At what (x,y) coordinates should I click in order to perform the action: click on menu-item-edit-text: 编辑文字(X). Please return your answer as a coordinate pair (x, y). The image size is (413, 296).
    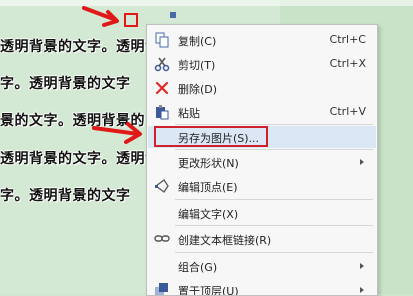
    Looking at the image, I should click on (262, 213).